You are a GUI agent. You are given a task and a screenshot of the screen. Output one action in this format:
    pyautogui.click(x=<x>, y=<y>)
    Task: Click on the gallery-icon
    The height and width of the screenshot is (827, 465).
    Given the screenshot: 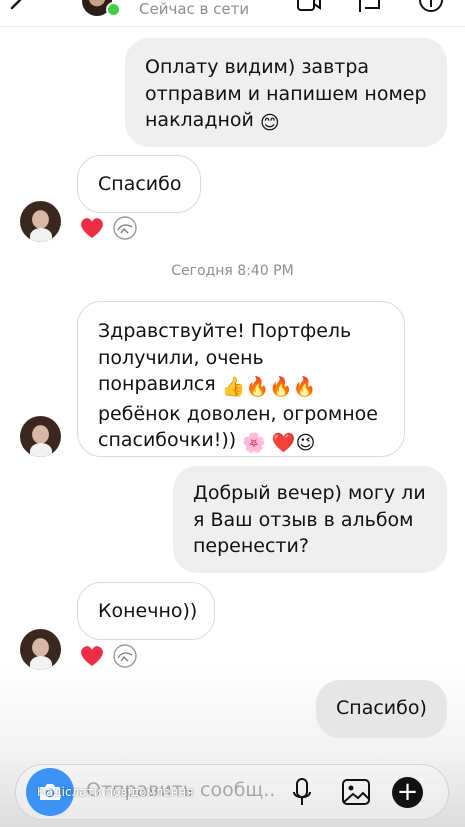 What is the action you would take?
    pyautogui.click(x=356, y=792)
    